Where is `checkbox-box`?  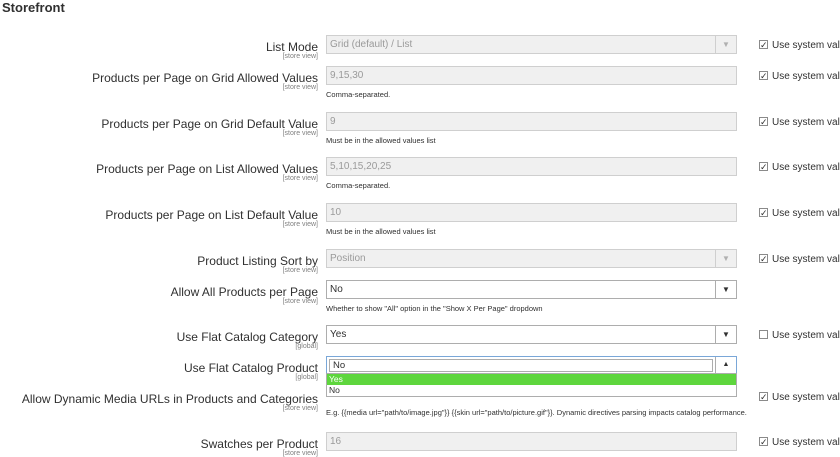
checkbox-box is located at coordinates (763, 334).